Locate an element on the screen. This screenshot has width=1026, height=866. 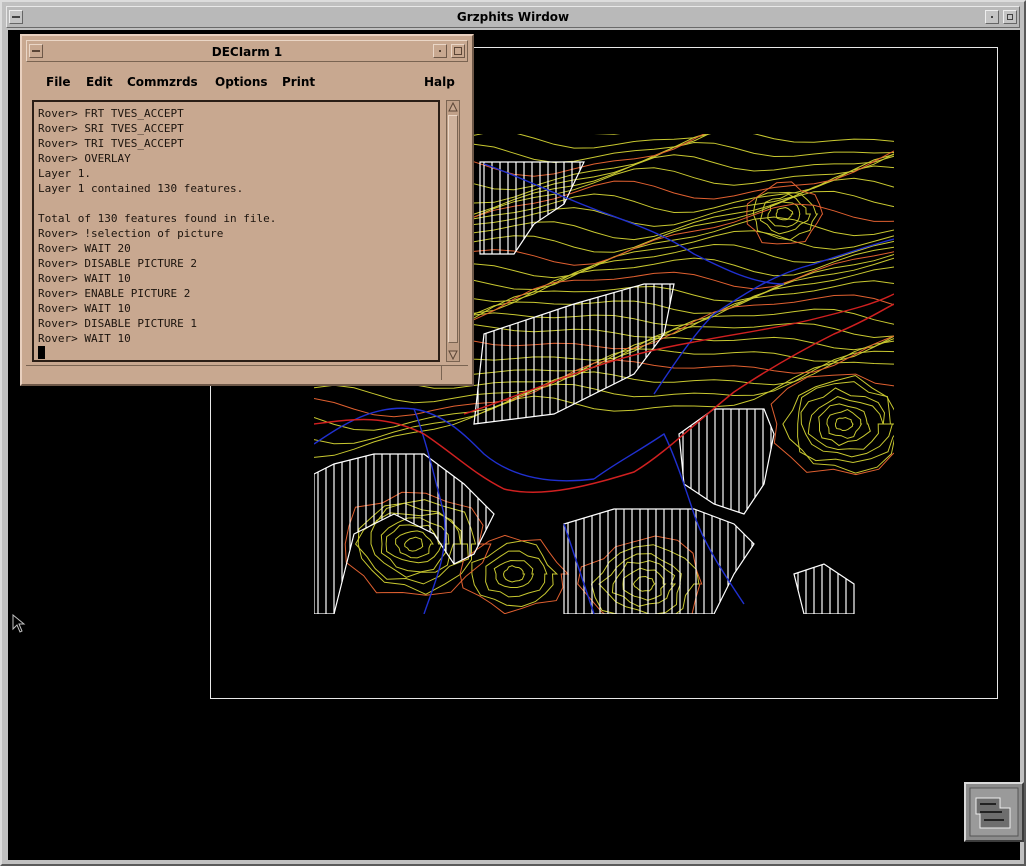
decterm-title: DECIarm 1 is located at coordinates (247, 52).